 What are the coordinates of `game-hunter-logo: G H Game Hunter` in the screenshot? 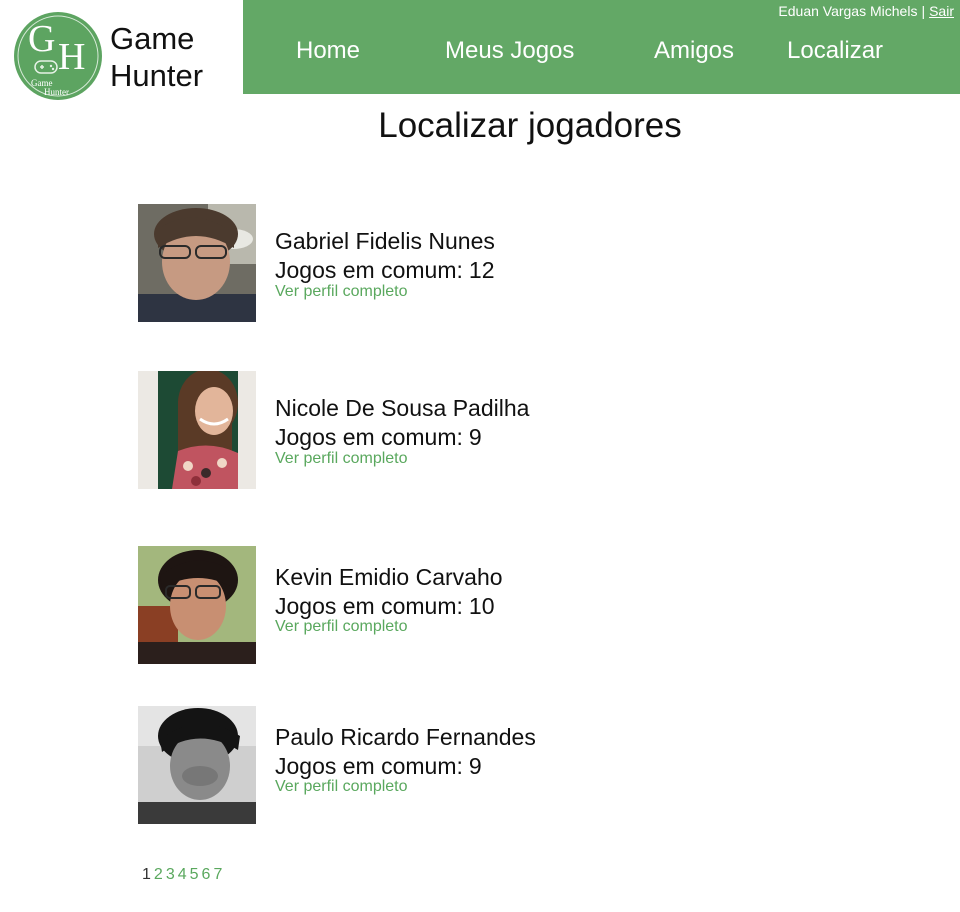 It's located at (58, 56).